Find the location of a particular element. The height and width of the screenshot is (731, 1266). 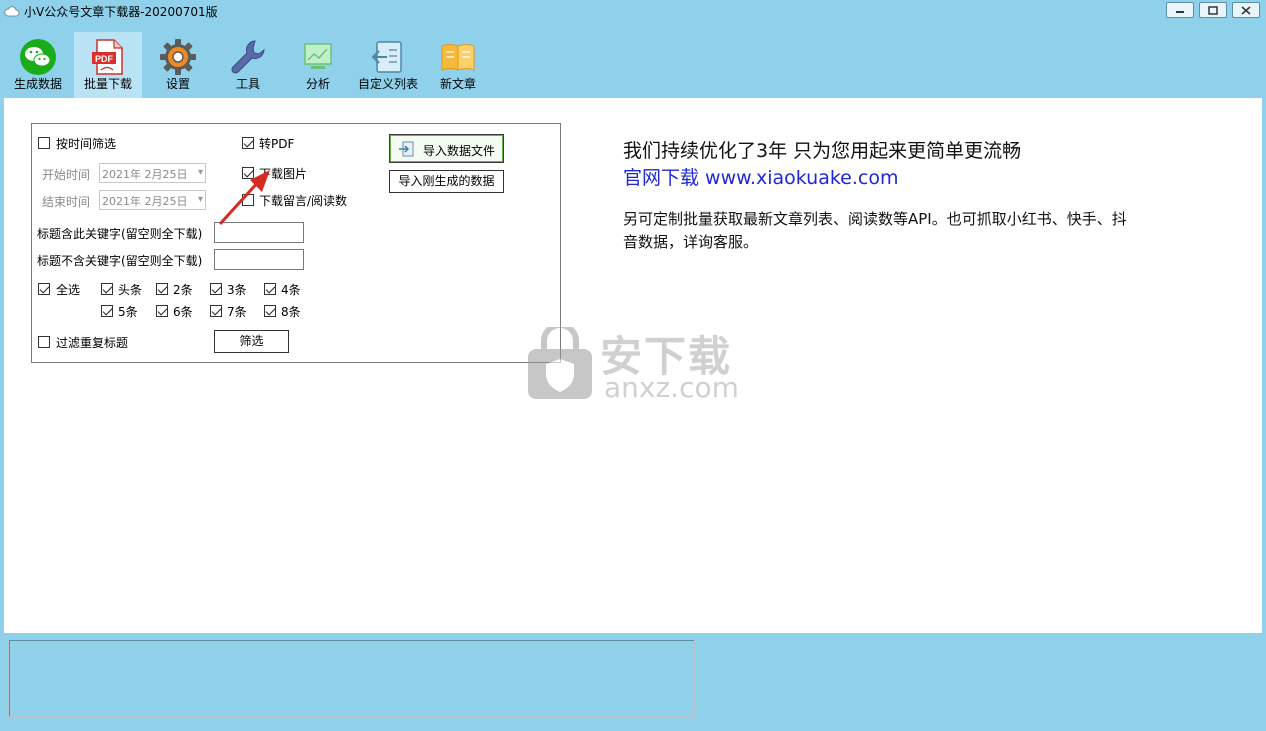

maximize-icon is located at coordinates (1213, 10).